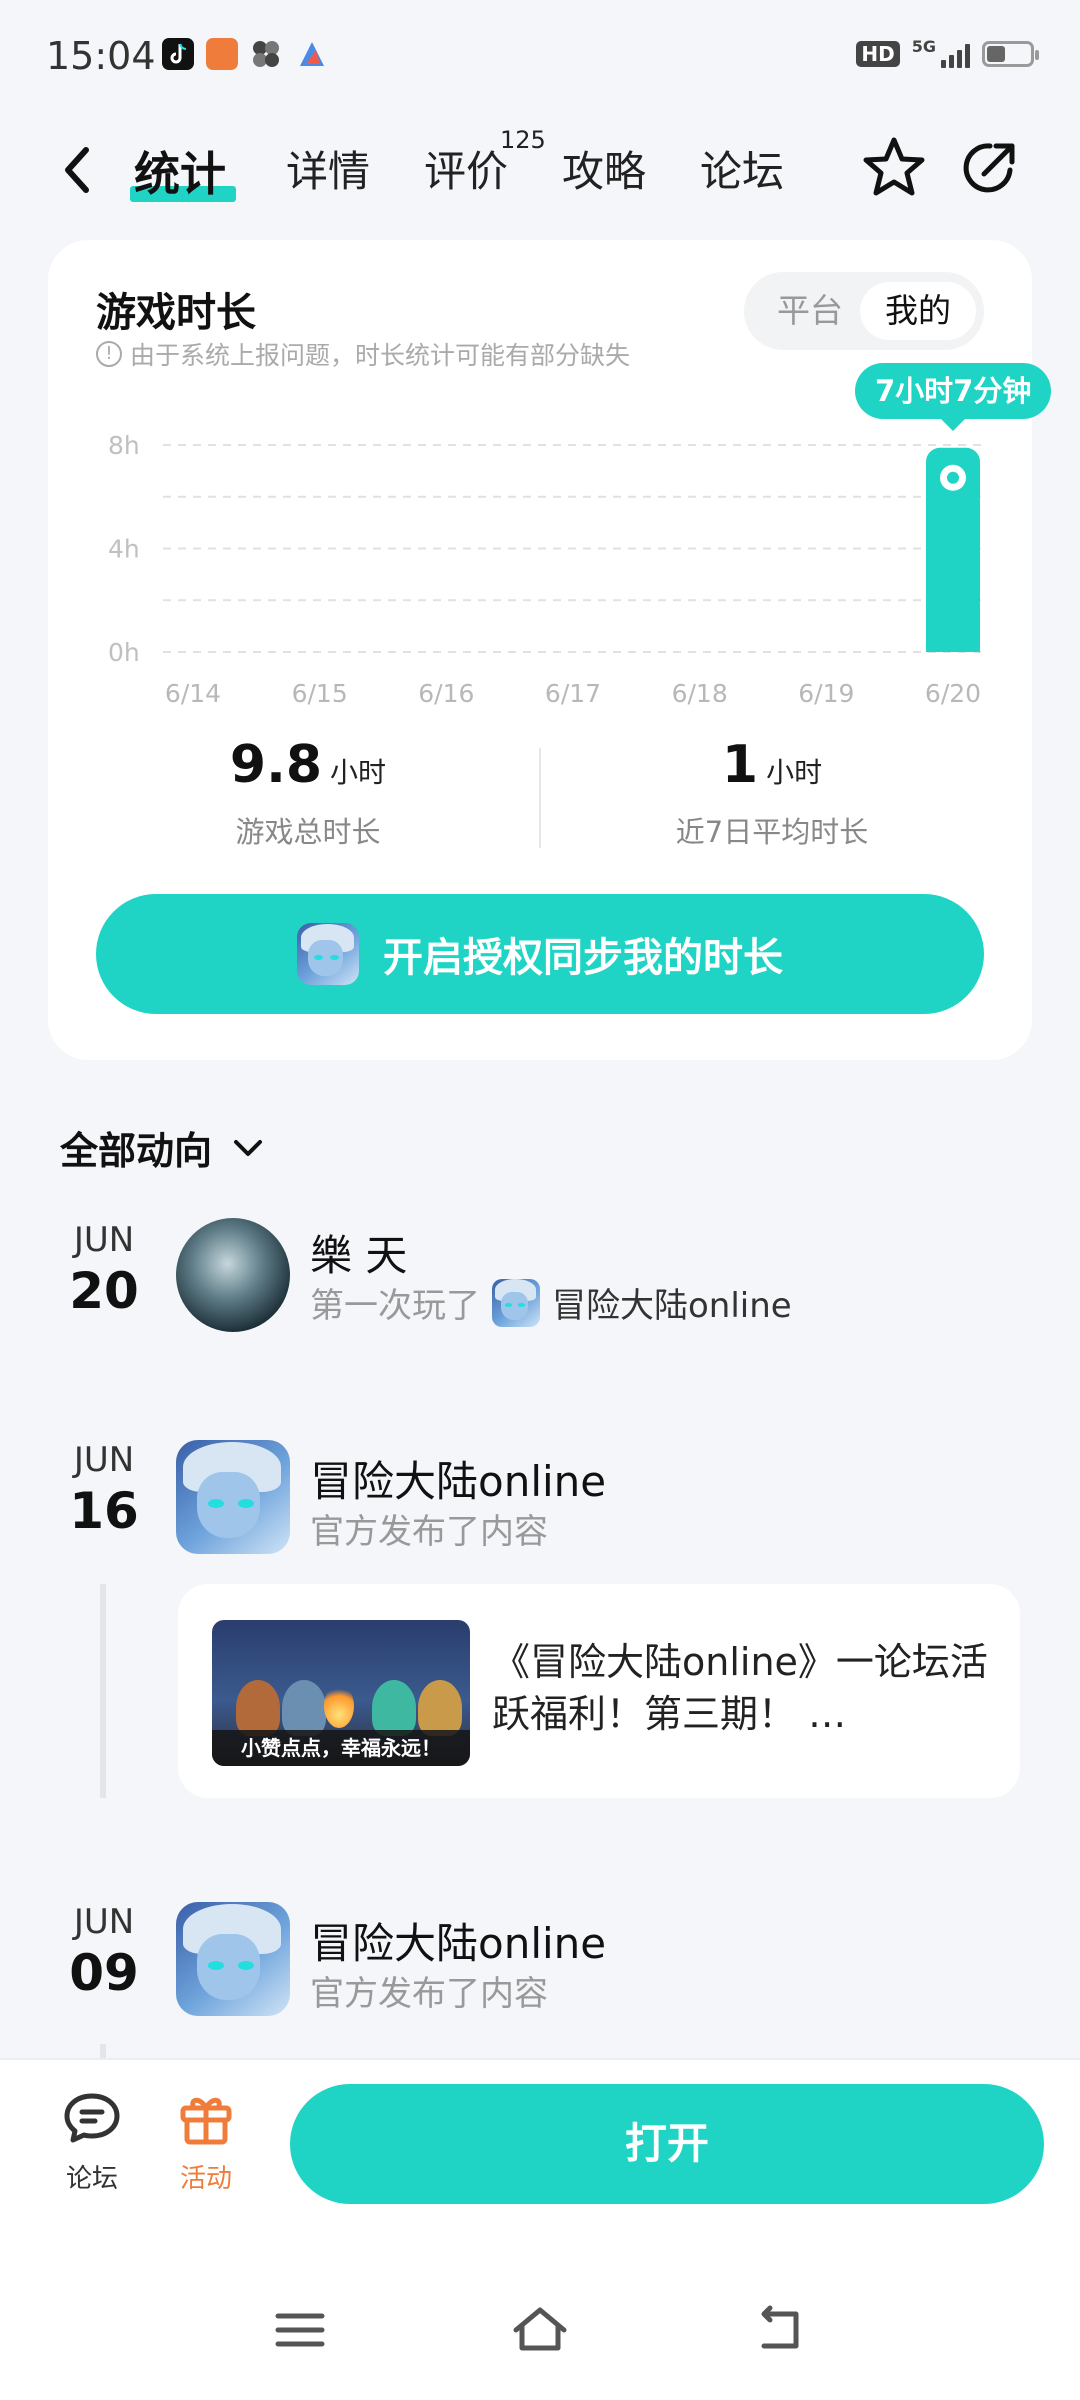  What do you see at coordinates (990, 168) in the screenshot?
I see `share-icon` at bounding box center [990, 168].